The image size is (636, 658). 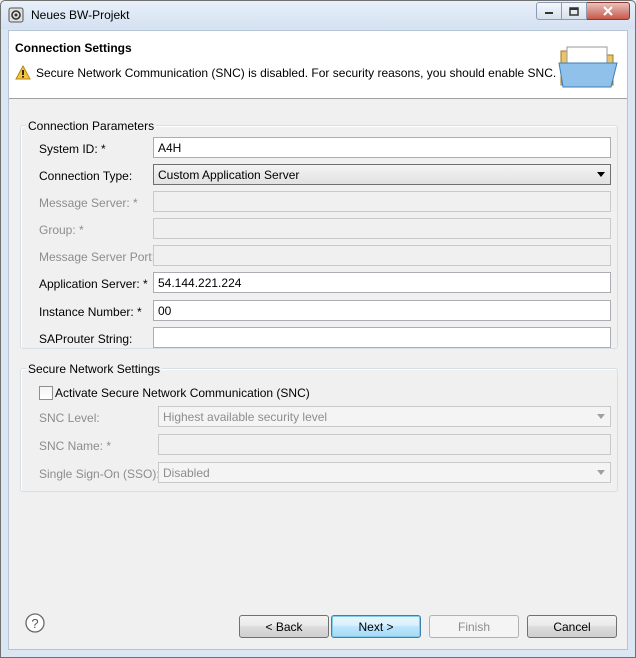 I want to click on message-server-input, so click(x=382, y=201).